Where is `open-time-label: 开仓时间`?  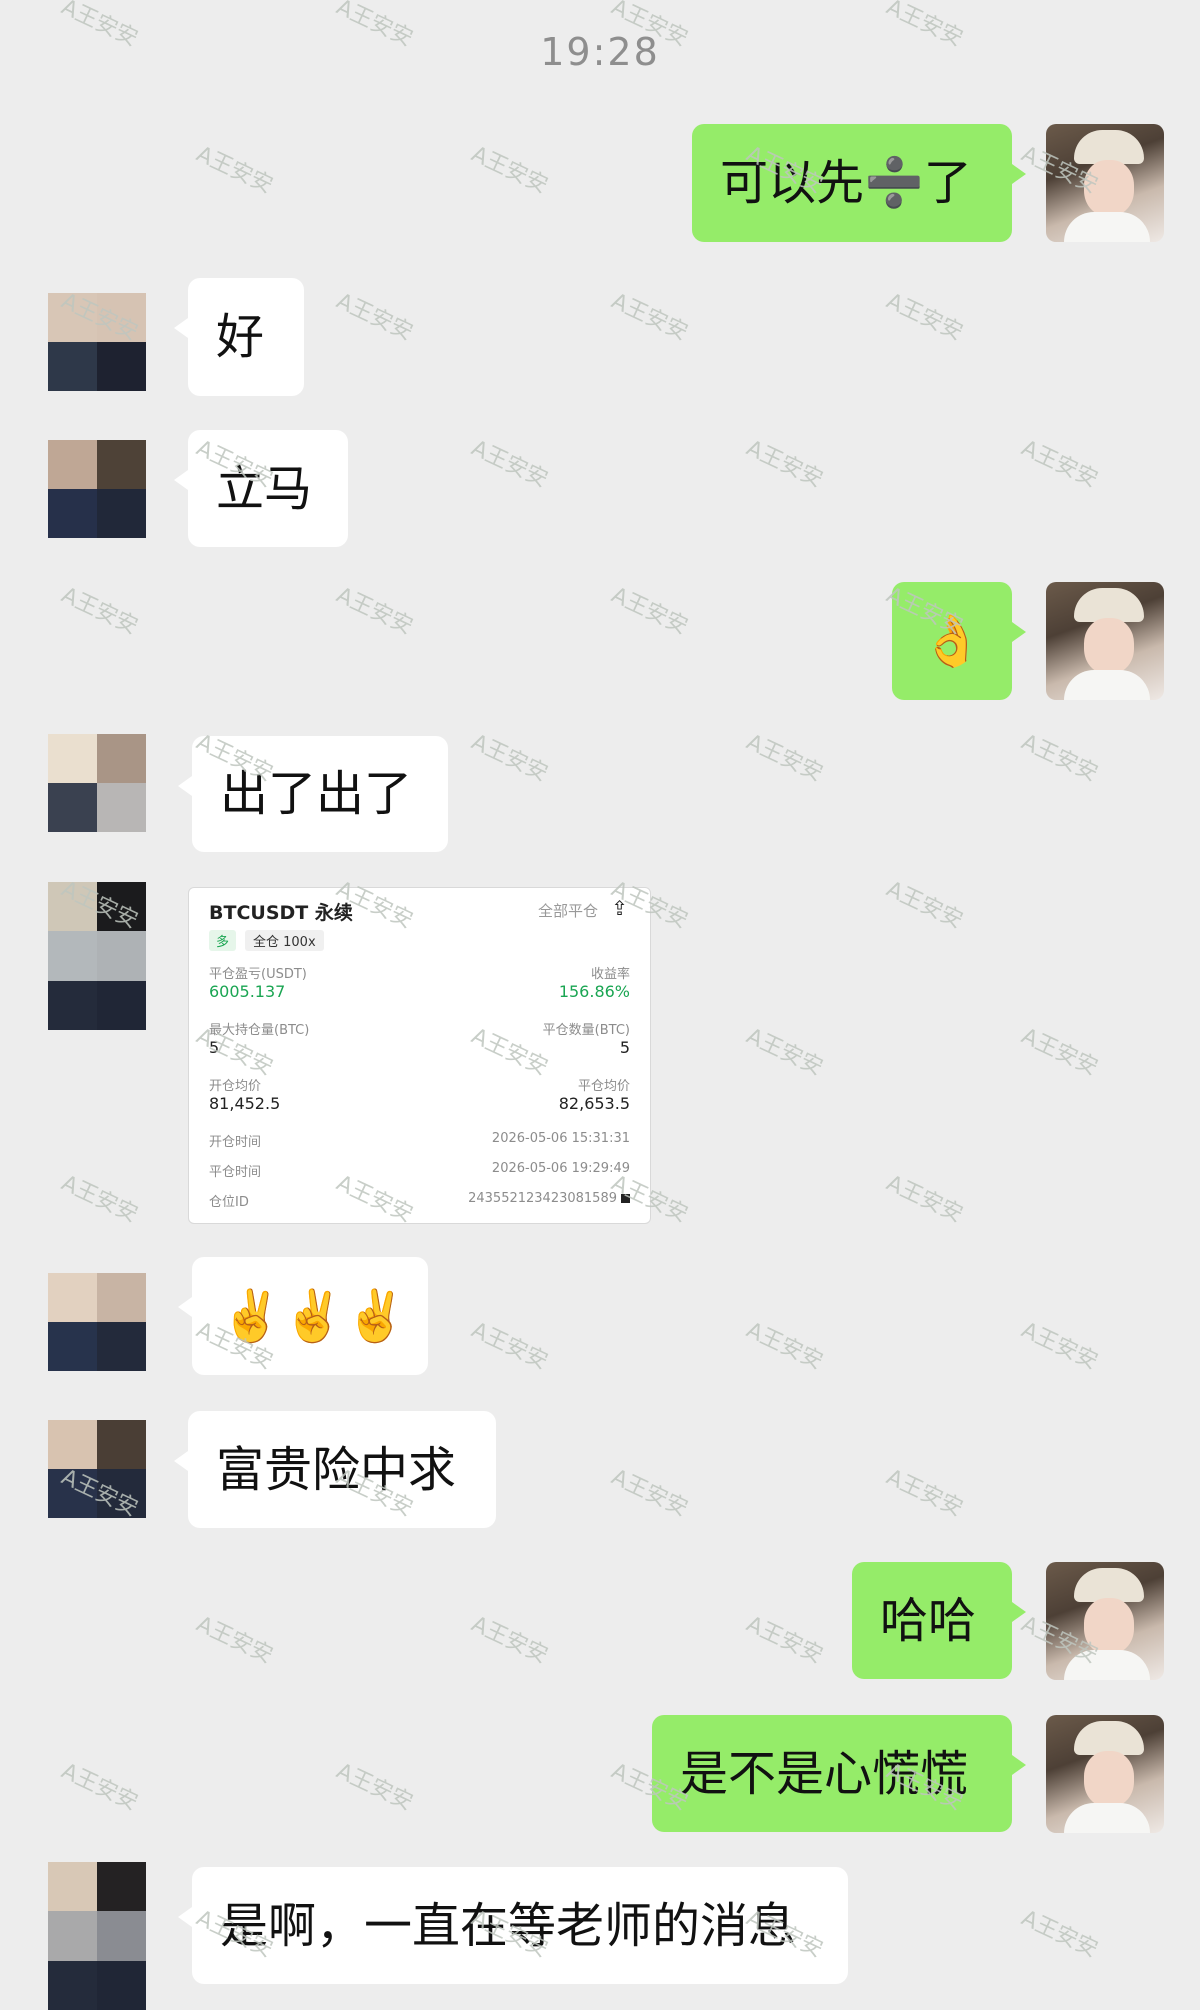
open-time-label: 开仓时间 is located at coordinates (235, 1142).